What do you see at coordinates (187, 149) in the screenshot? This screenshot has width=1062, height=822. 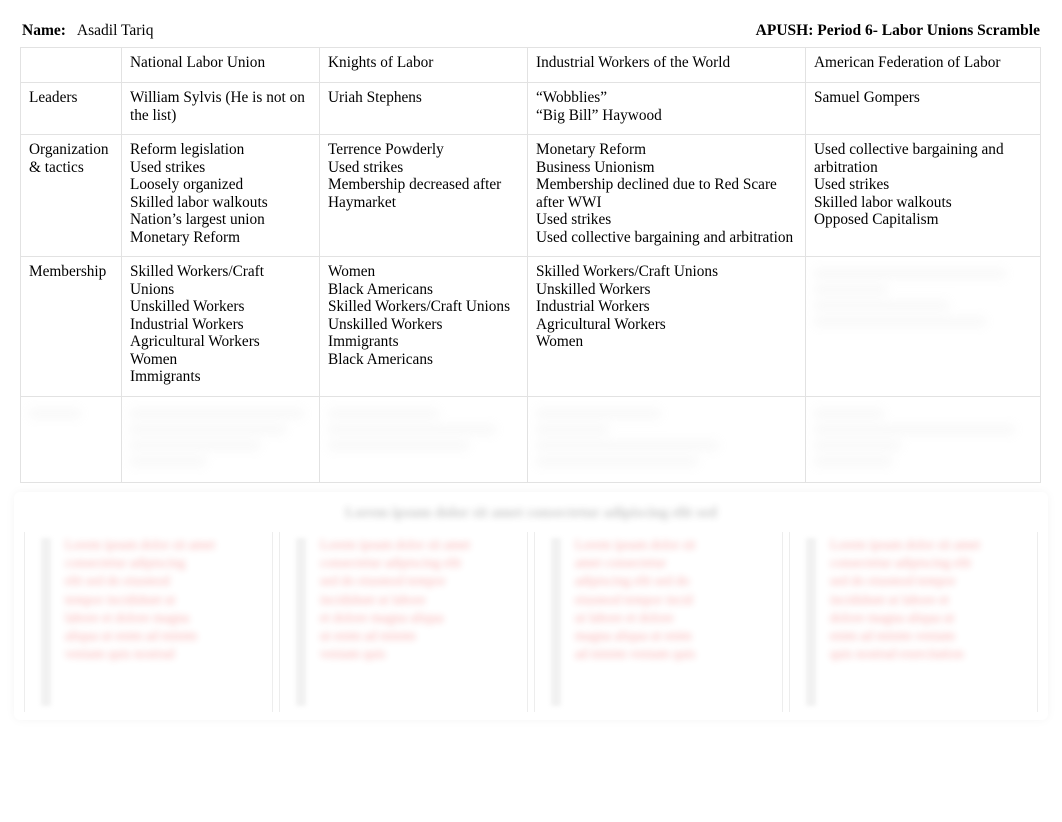 I see `cell-line: Reform legislation` at bounding box center [187, 149].